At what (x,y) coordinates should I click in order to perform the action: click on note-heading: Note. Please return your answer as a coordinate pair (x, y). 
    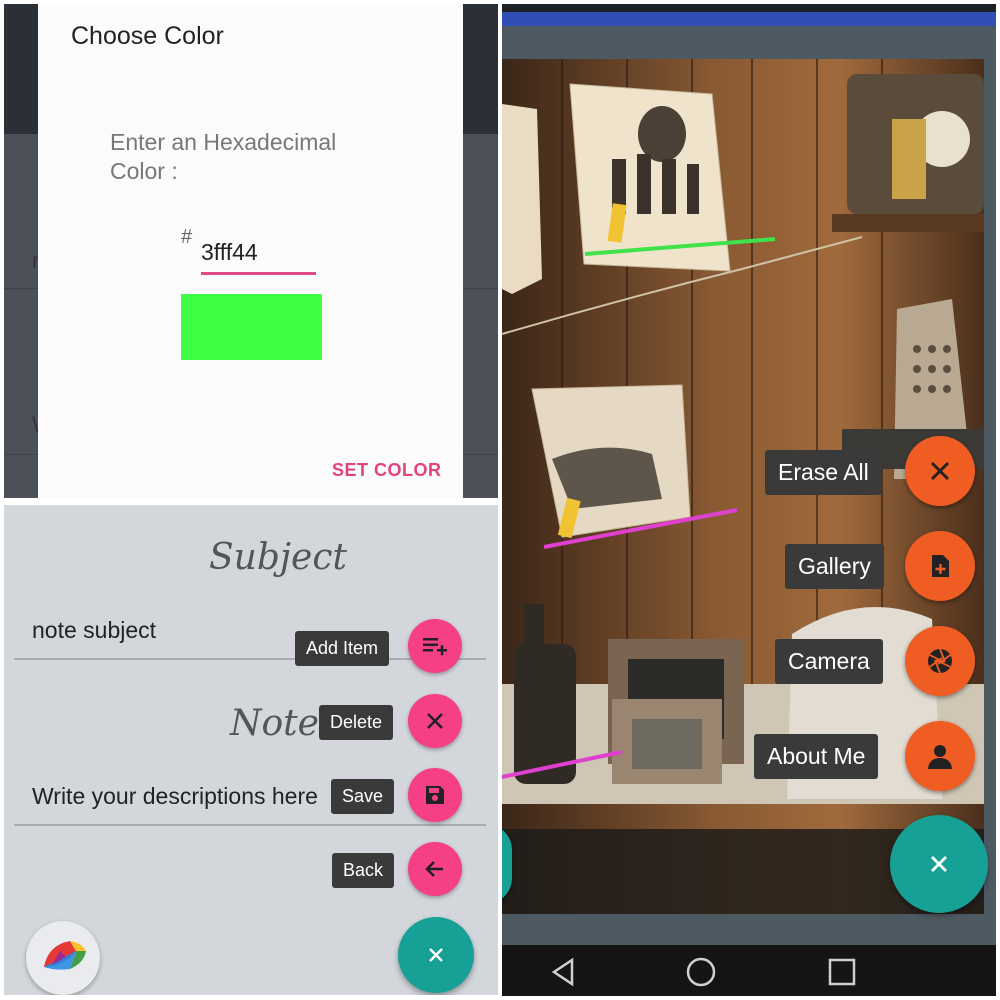
    Looking at the image, I should click on (274, 723).